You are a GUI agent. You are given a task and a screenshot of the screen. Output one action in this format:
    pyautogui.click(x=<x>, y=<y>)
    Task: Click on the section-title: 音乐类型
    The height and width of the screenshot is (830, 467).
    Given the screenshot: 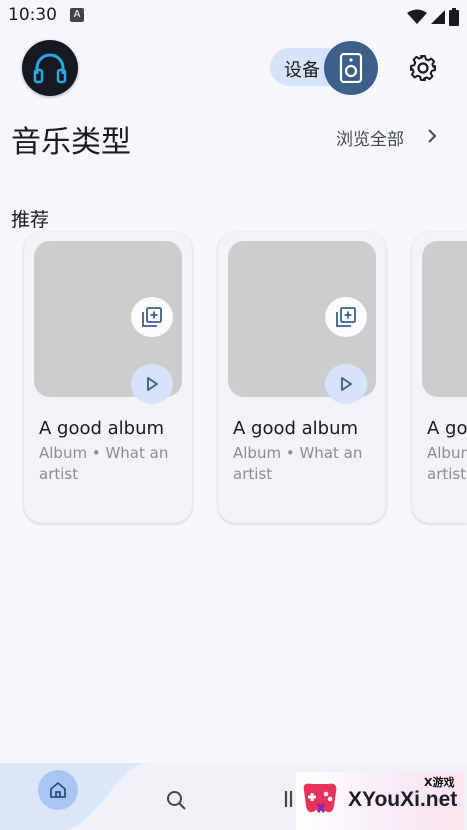 What is the action you would take?
    pyautogui.click(x=71, y=142)
    